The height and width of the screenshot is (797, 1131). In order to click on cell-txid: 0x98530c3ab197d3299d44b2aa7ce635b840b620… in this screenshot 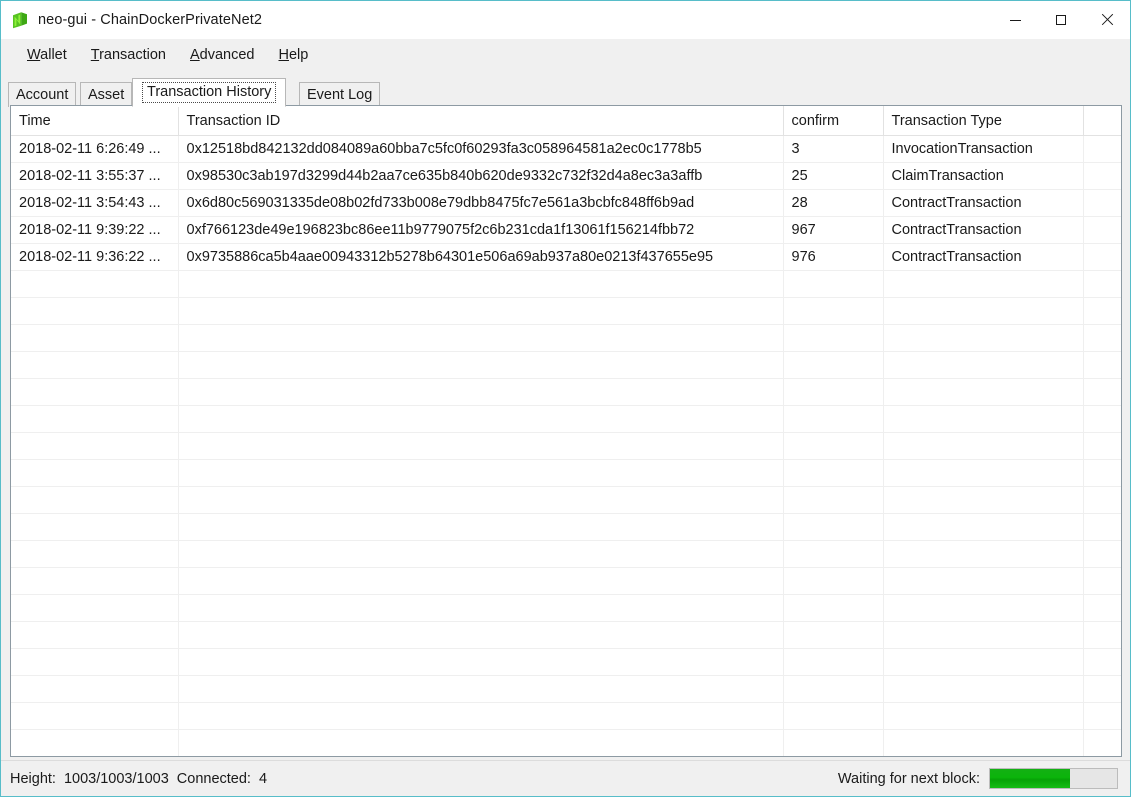, I will do `click(481, 176)`.